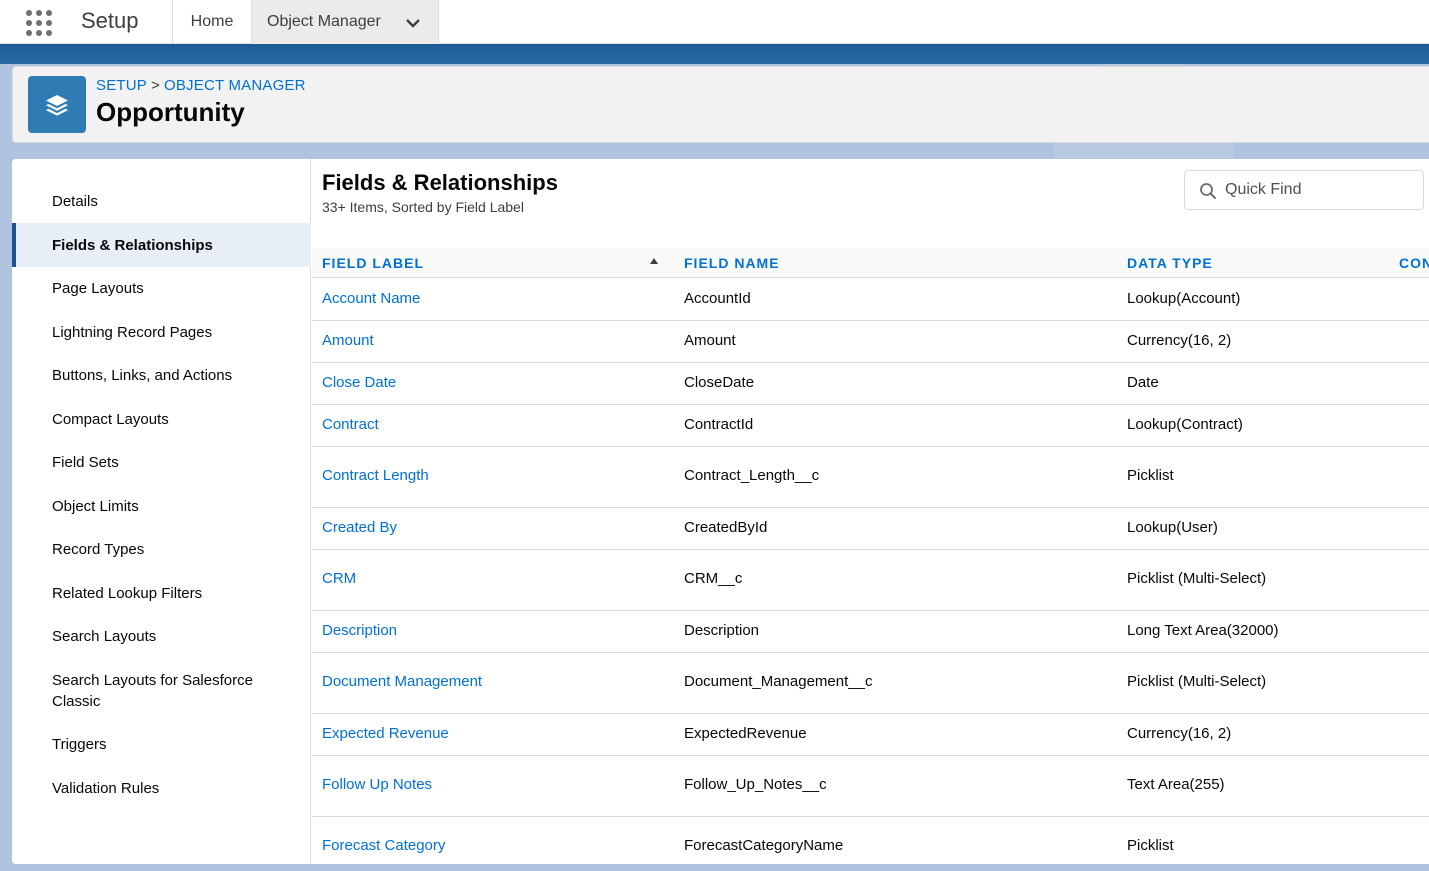  Describe the element at coordinates (713, 578) in the screenshot. I see `field-name: CRM__c` at that location.